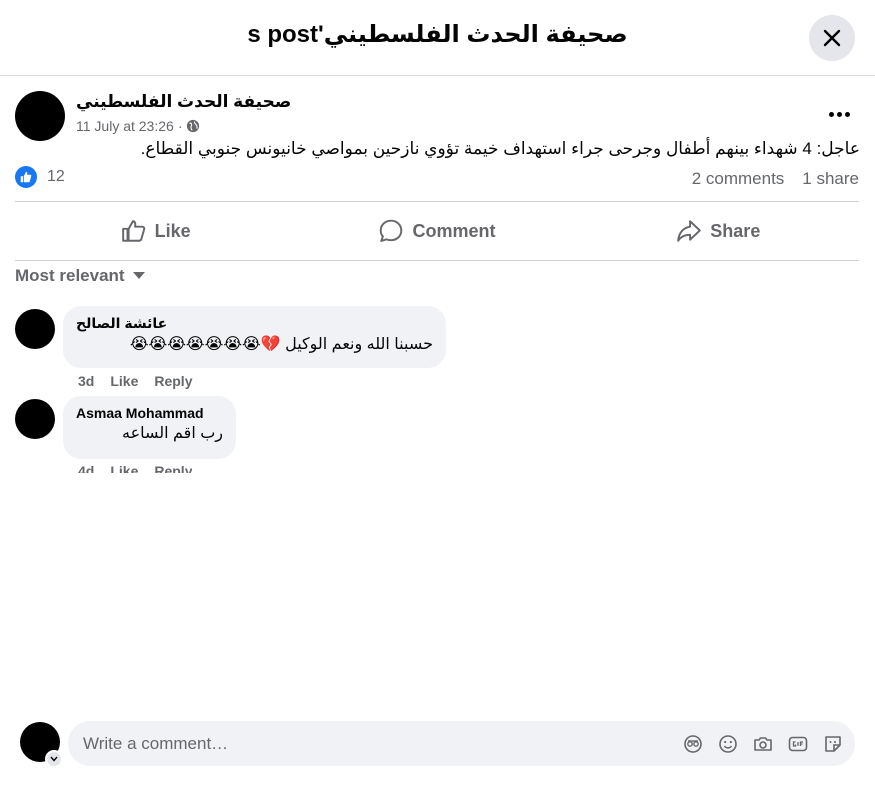  I want to click on comment-bubble: Asmaa Mohammad رب اقم الساعه, so click(149, 427).